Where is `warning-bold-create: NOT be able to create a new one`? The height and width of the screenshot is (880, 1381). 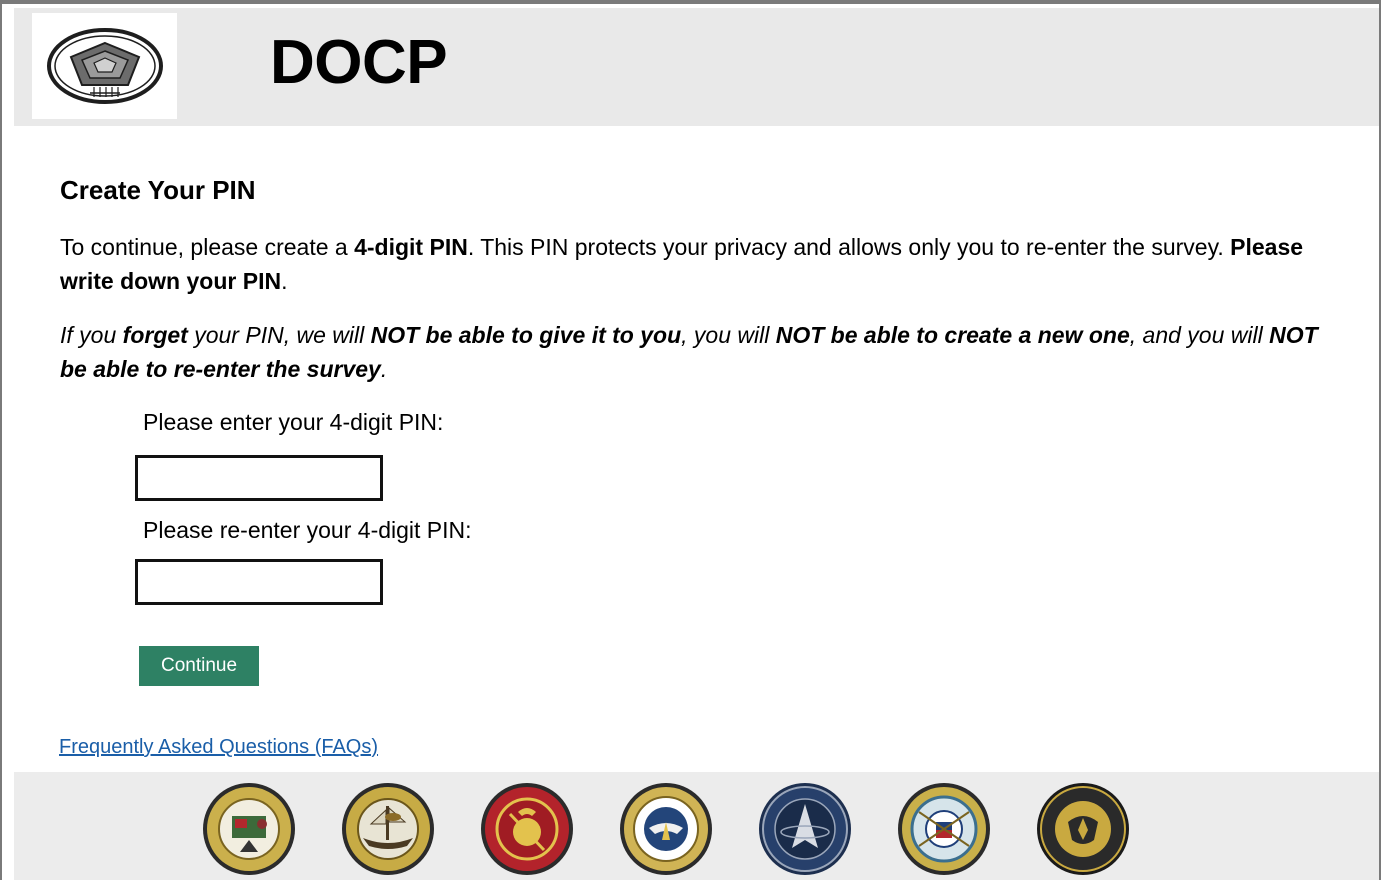 warning-bold-create: NOT be able to create a new one is located at coordinates (952, 335).